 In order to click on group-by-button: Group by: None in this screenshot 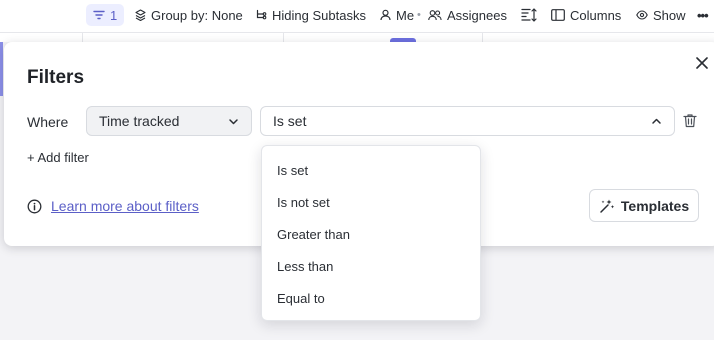, I will do `click(189, 15)`.